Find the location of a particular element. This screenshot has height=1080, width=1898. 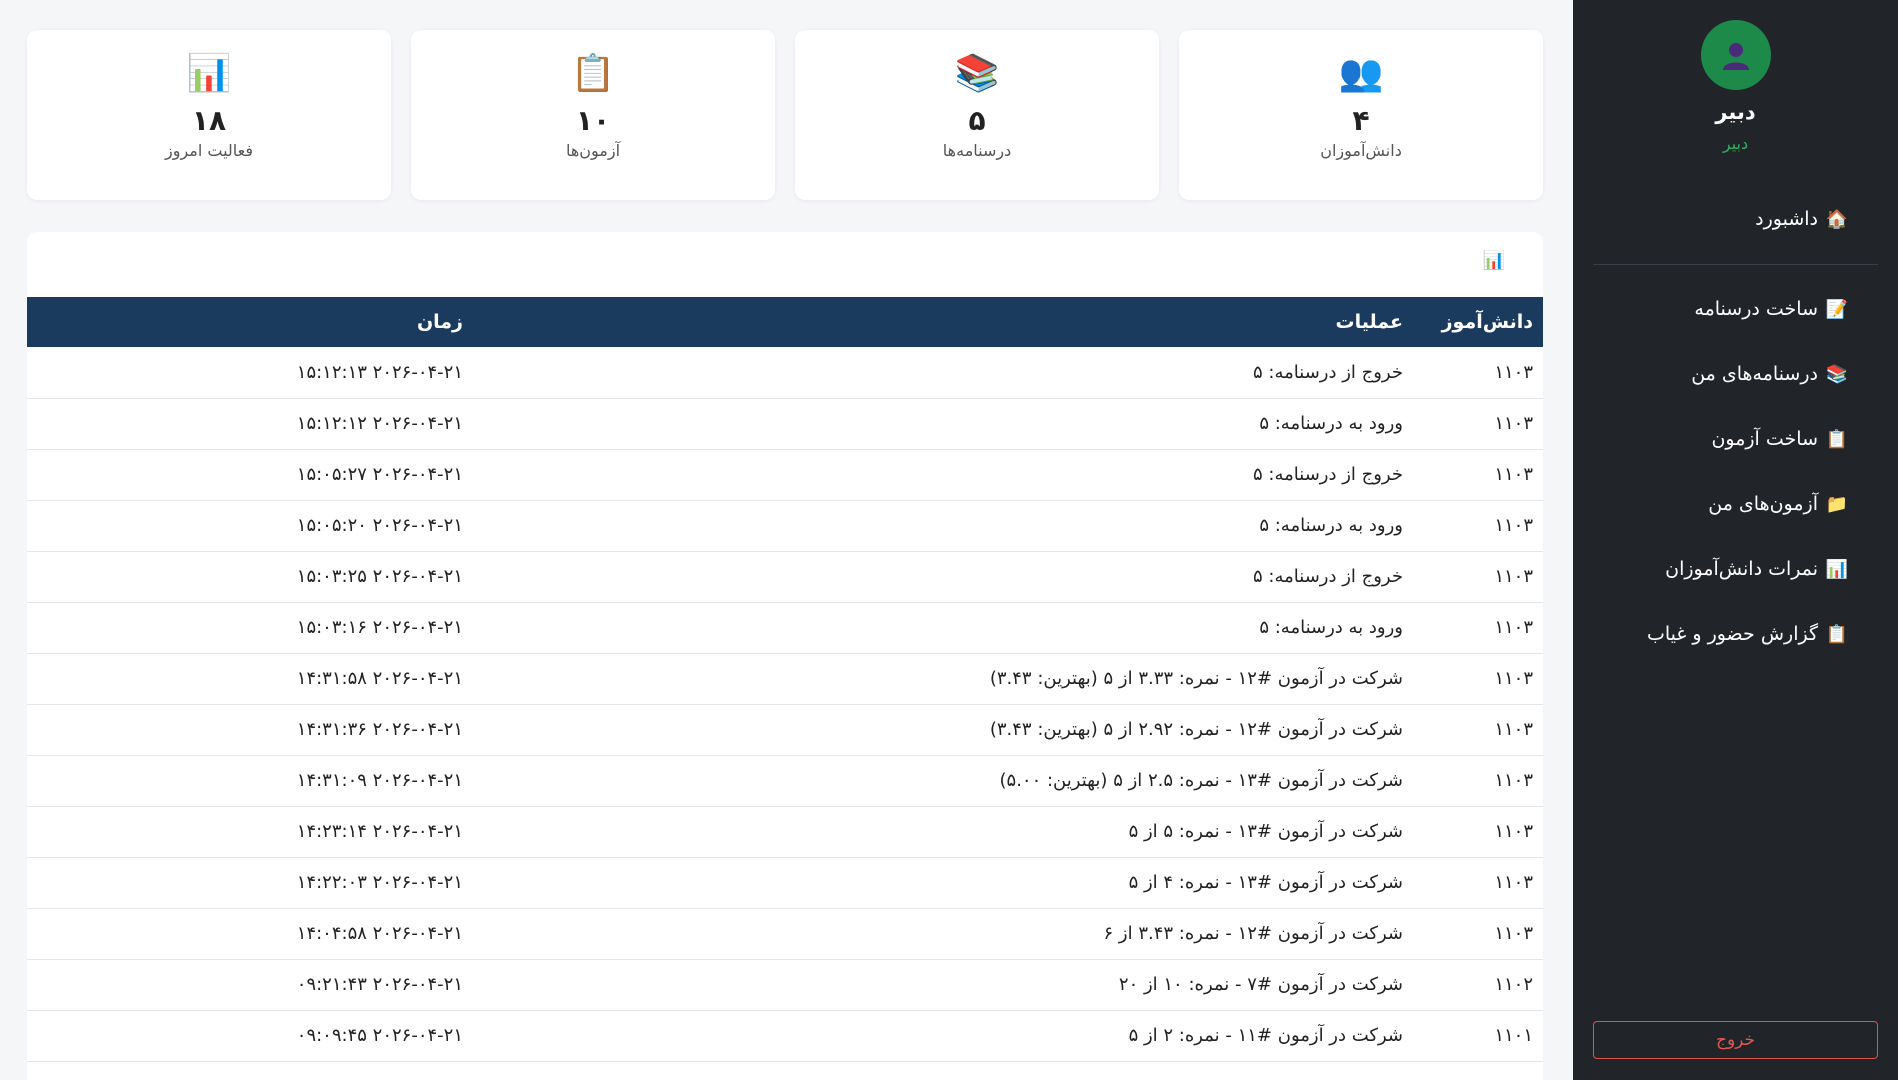

stat-card-students: 👥 ۴ دانش‌آموزان is located at coordinates (1361, 115).